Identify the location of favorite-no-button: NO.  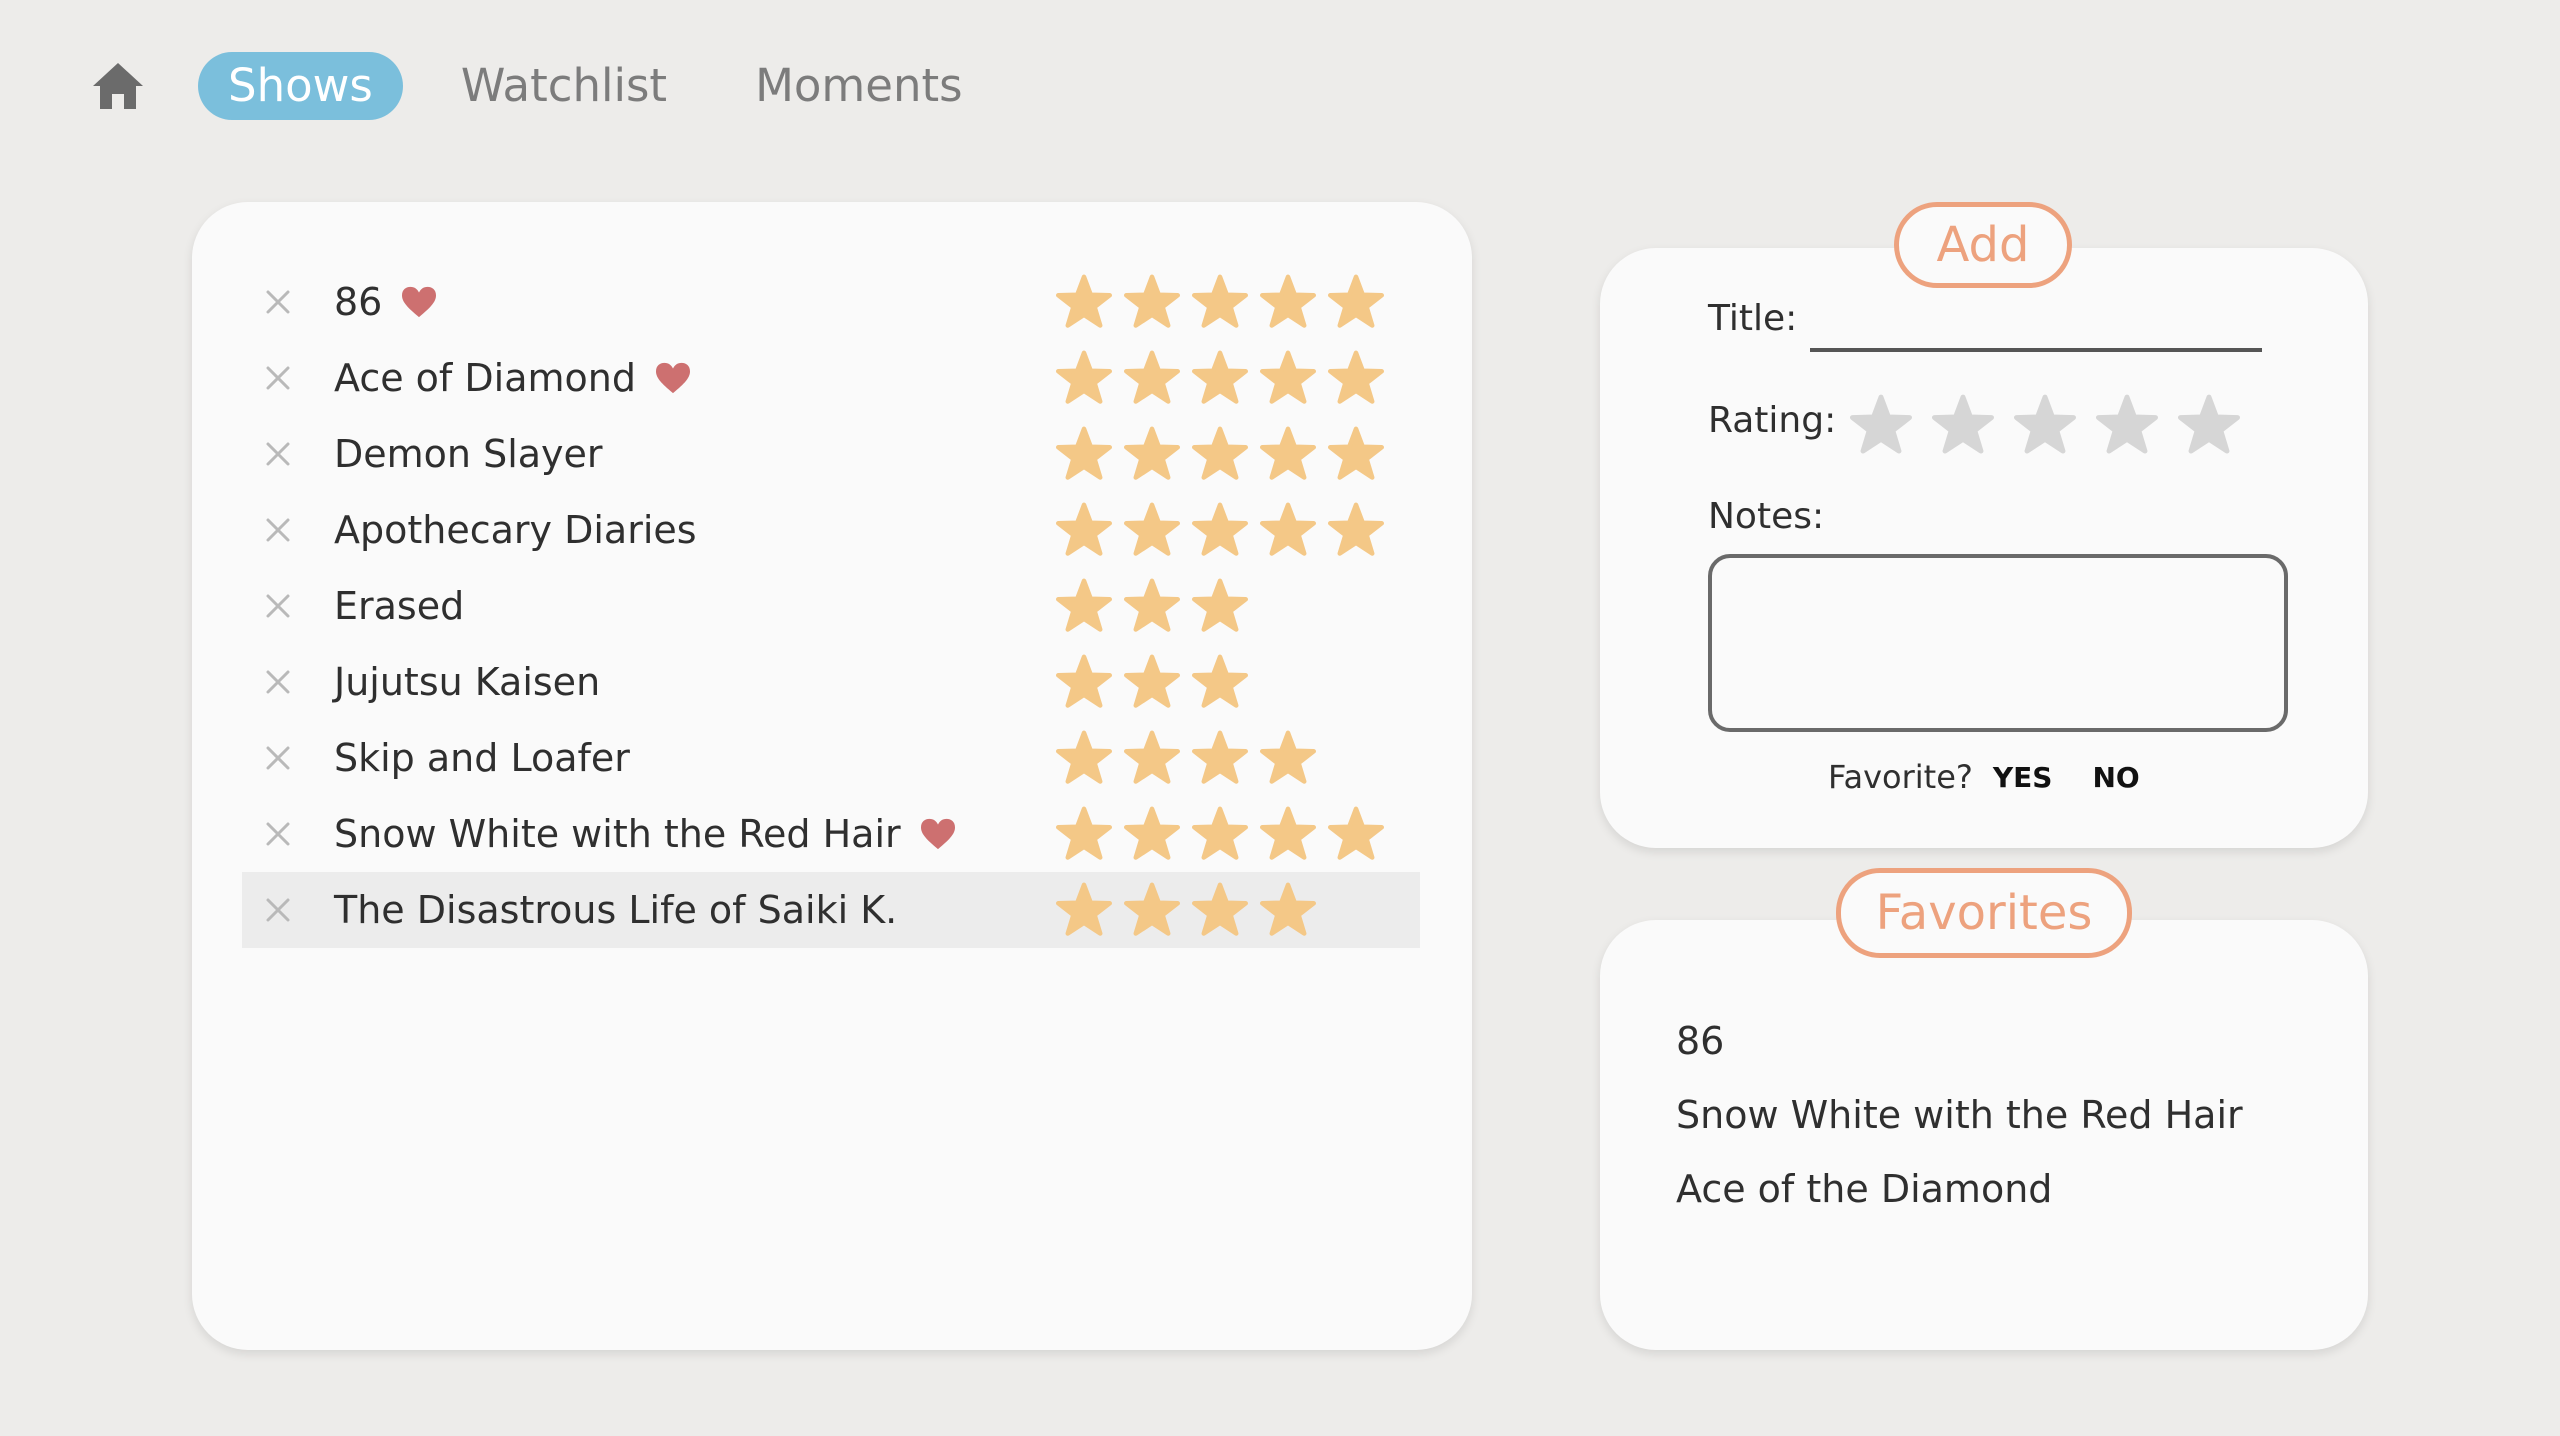
(2115, 777).